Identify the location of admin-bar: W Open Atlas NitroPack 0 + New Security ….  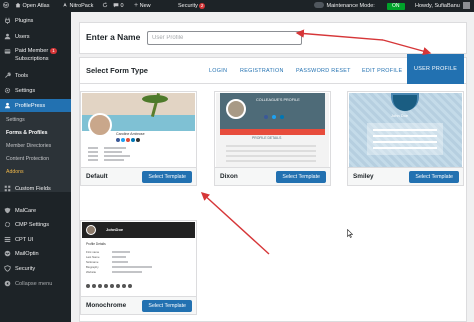
(237, 6).